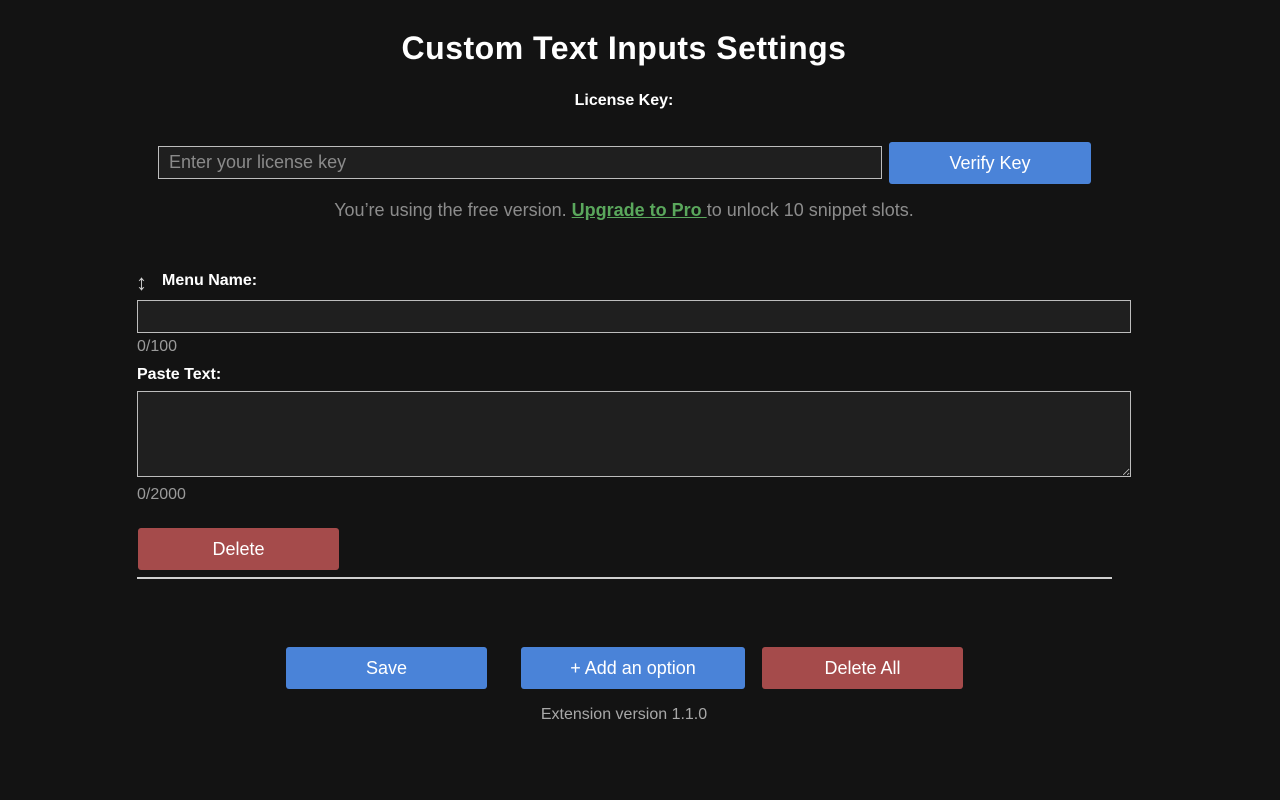 The image size is (1280, 800). I want to click on verify-key-button: Verify Key, so click(990, 163).